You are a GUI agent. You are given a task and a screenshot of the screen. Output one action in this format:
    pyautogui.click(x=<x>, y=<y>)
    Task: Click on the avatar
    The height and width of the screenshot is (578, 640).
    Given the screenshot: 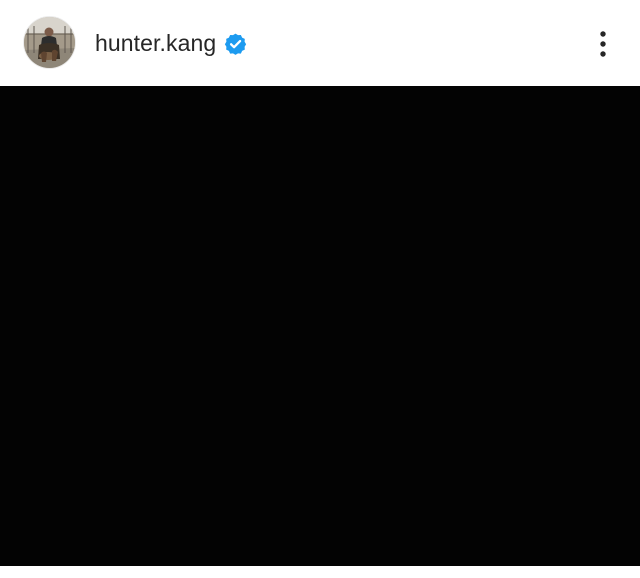 What is the action you would take?
    pyautogui.click(x=49, y=42)
    